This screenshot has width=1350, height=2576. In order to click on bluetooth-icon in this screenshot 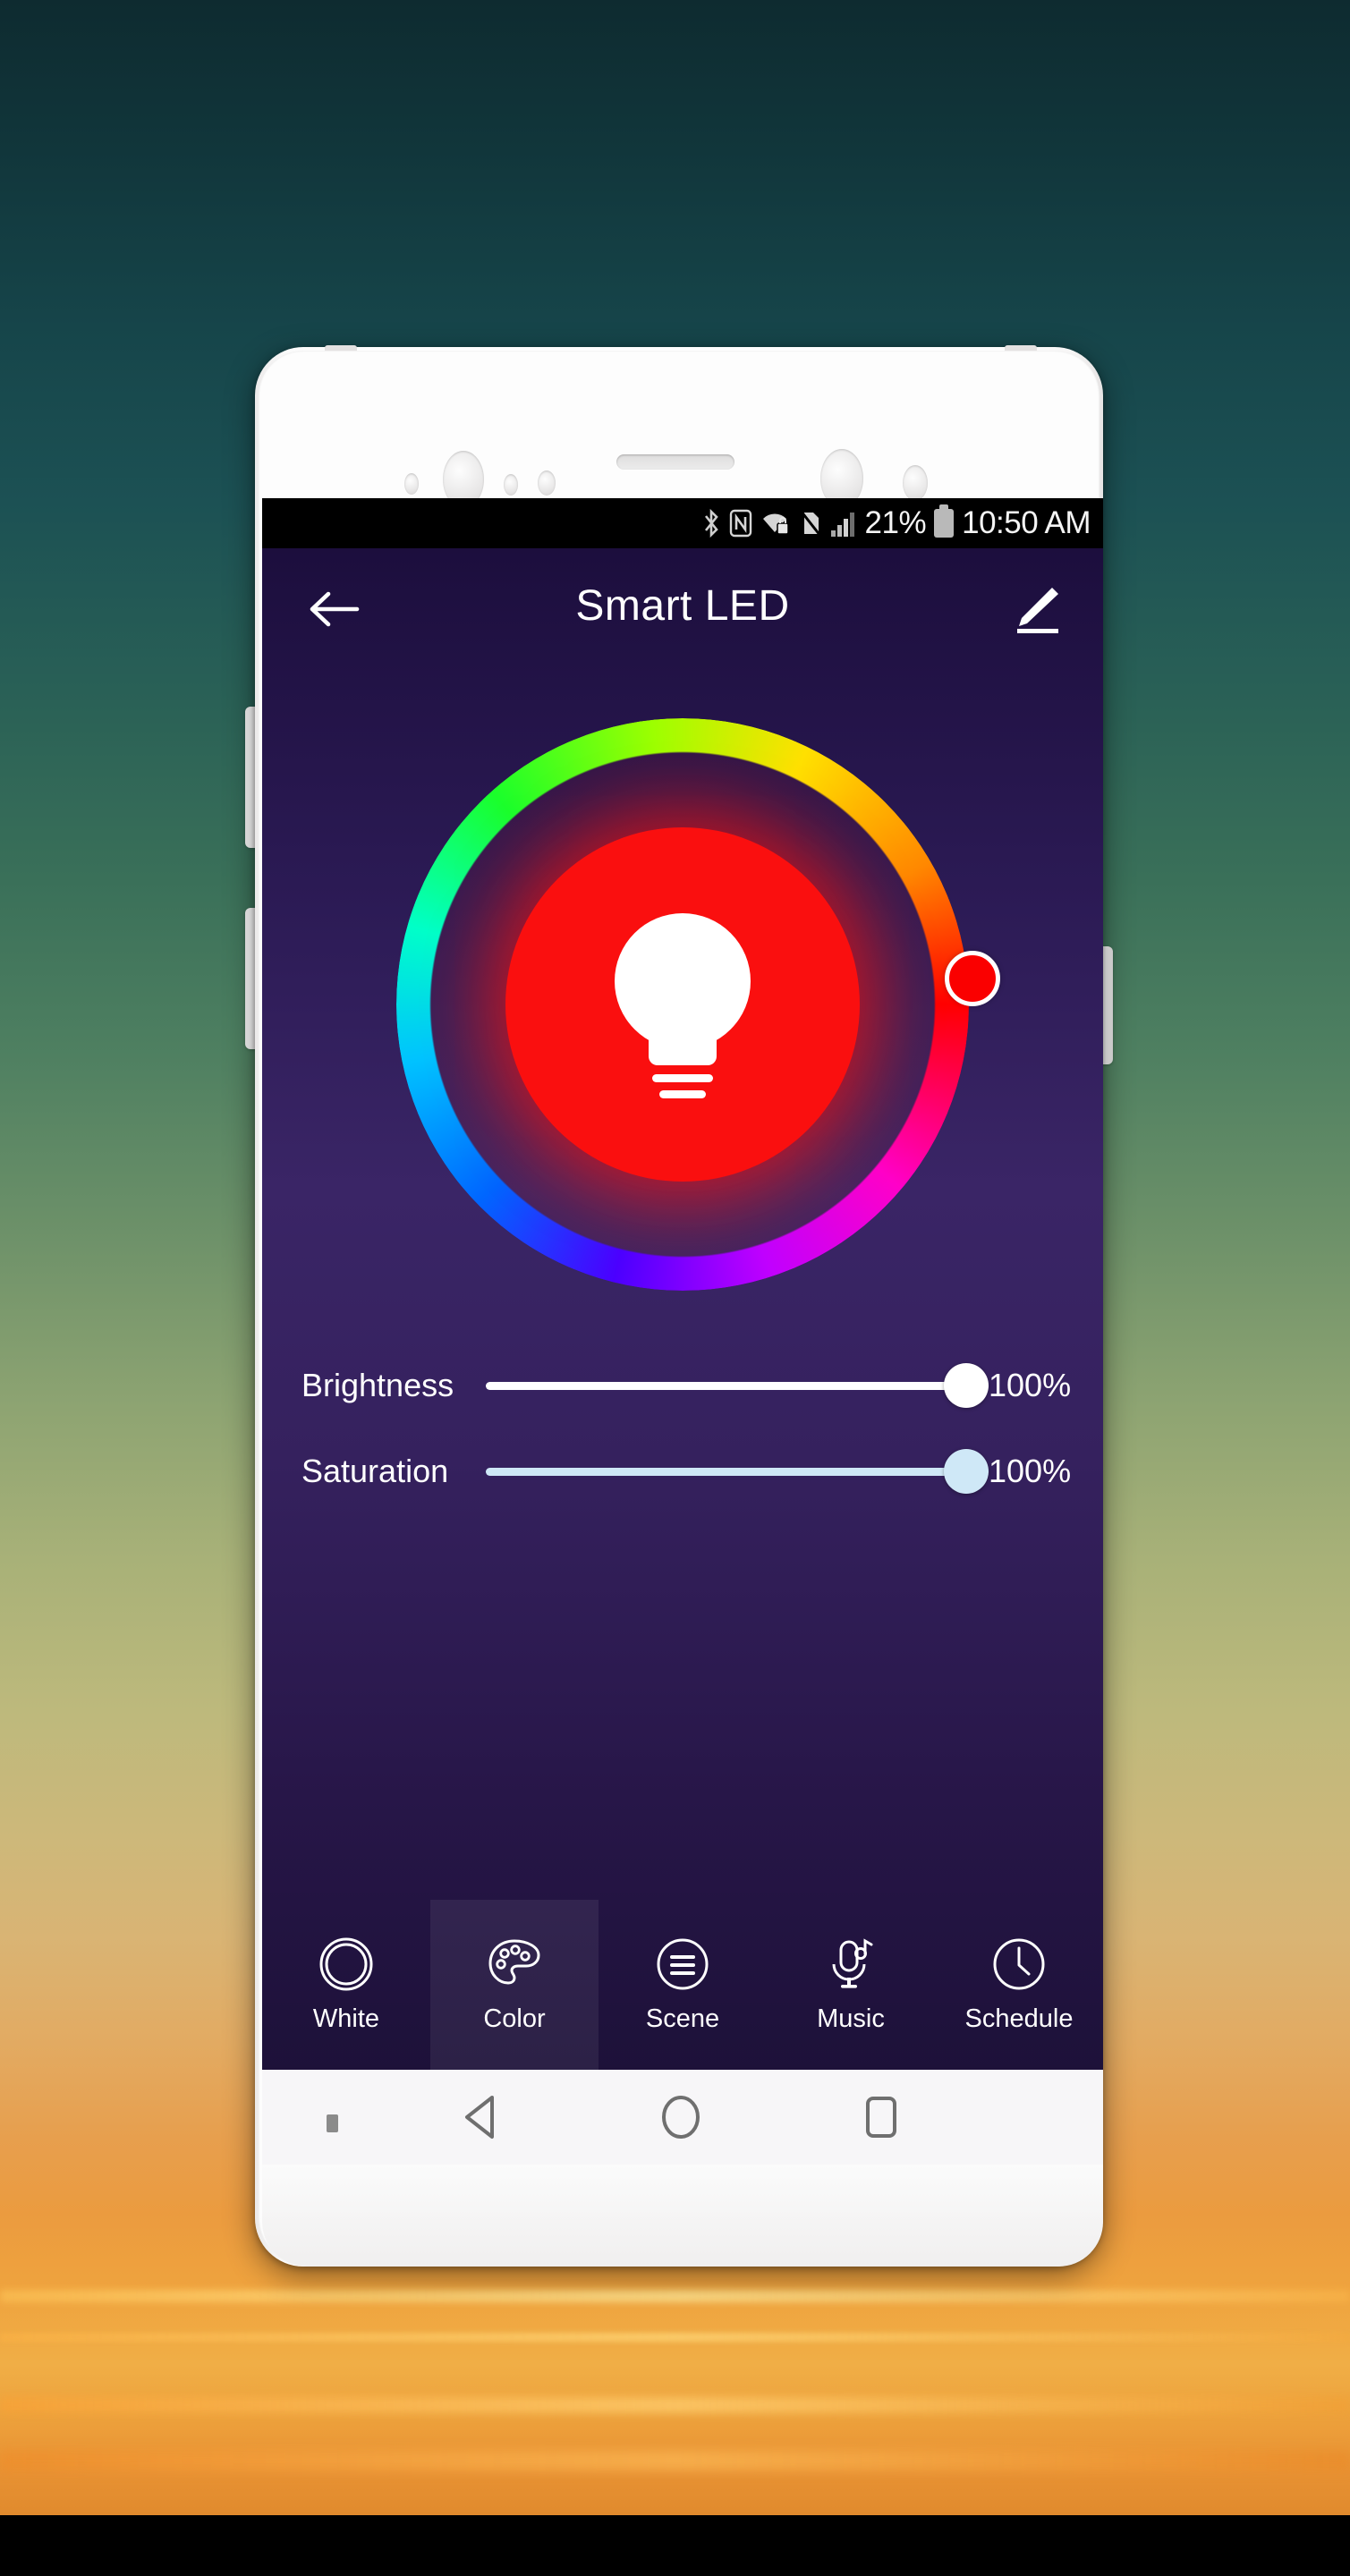, I will do `click(711, 523)`.